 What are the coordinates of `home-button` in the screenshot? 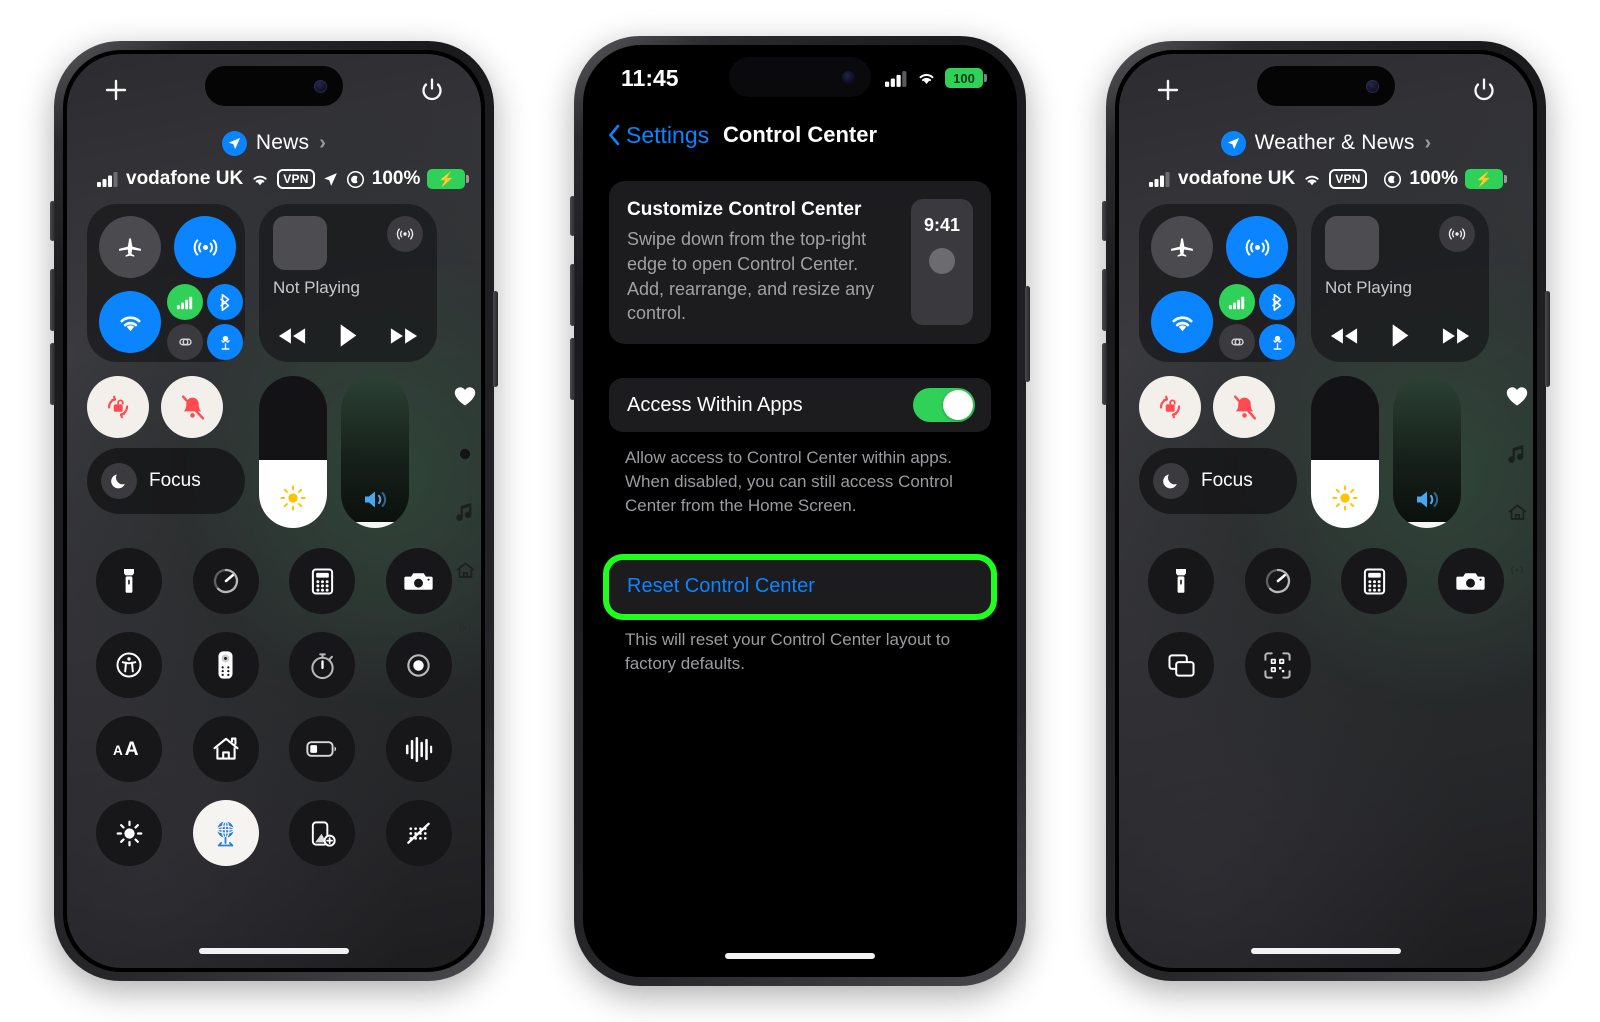 It's located at (225, 749).